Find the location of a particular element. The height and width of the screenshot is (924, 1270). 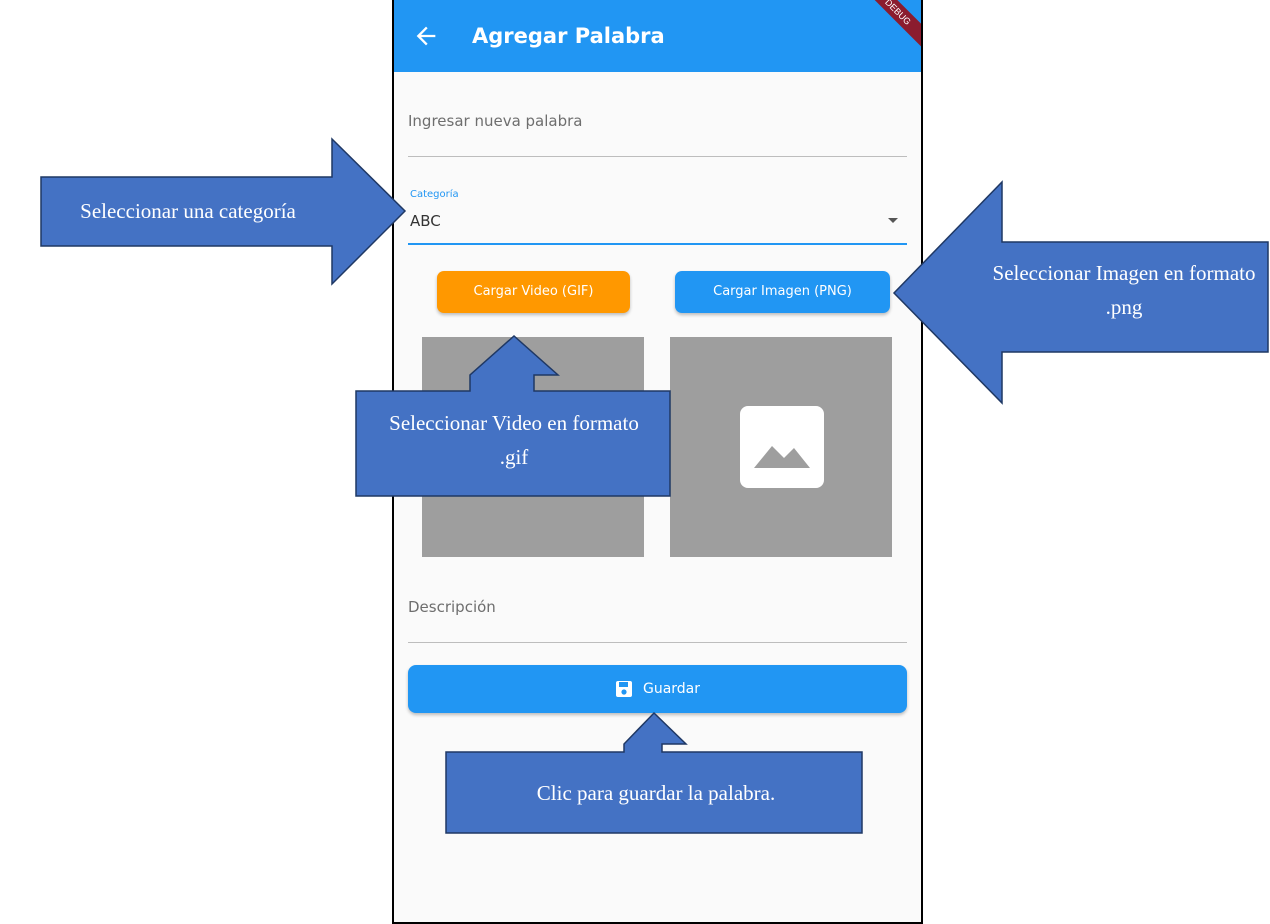

image-callout-text: Seleccionar Imagen en formato .png is located at coordinates (1124, 290).